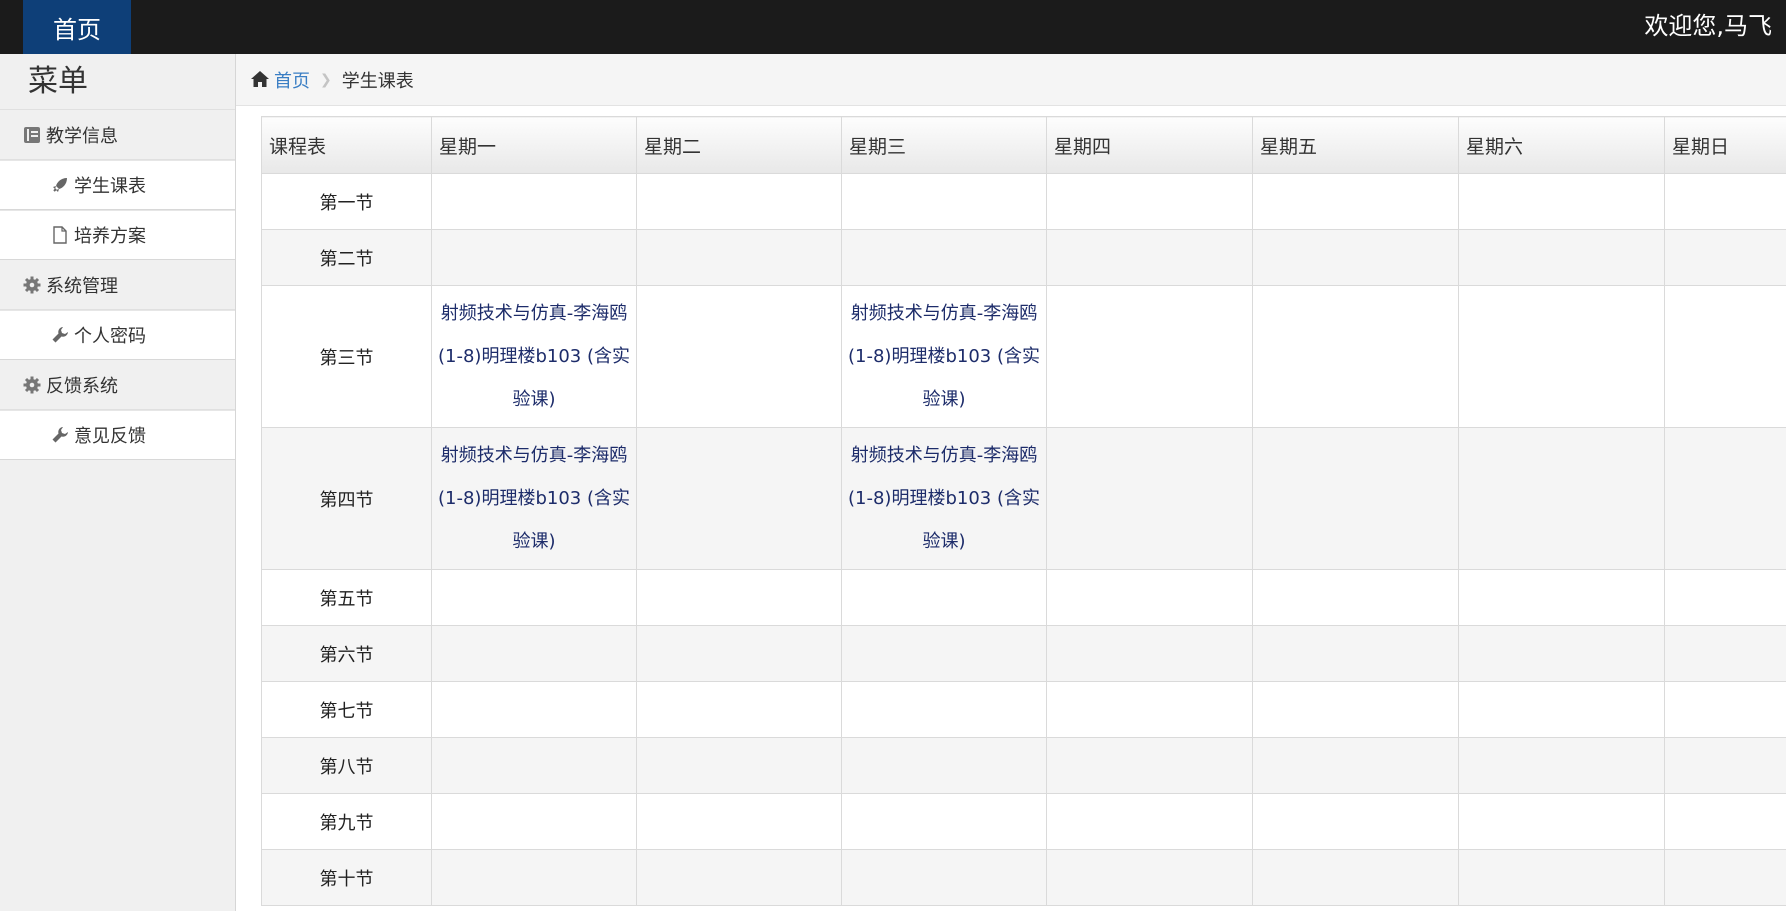 The image size is (1786, 911). What do you see at coordinates (534, 145) in the screenshot?
I see `column-header: 星期一` at bounding box center [534, 145].